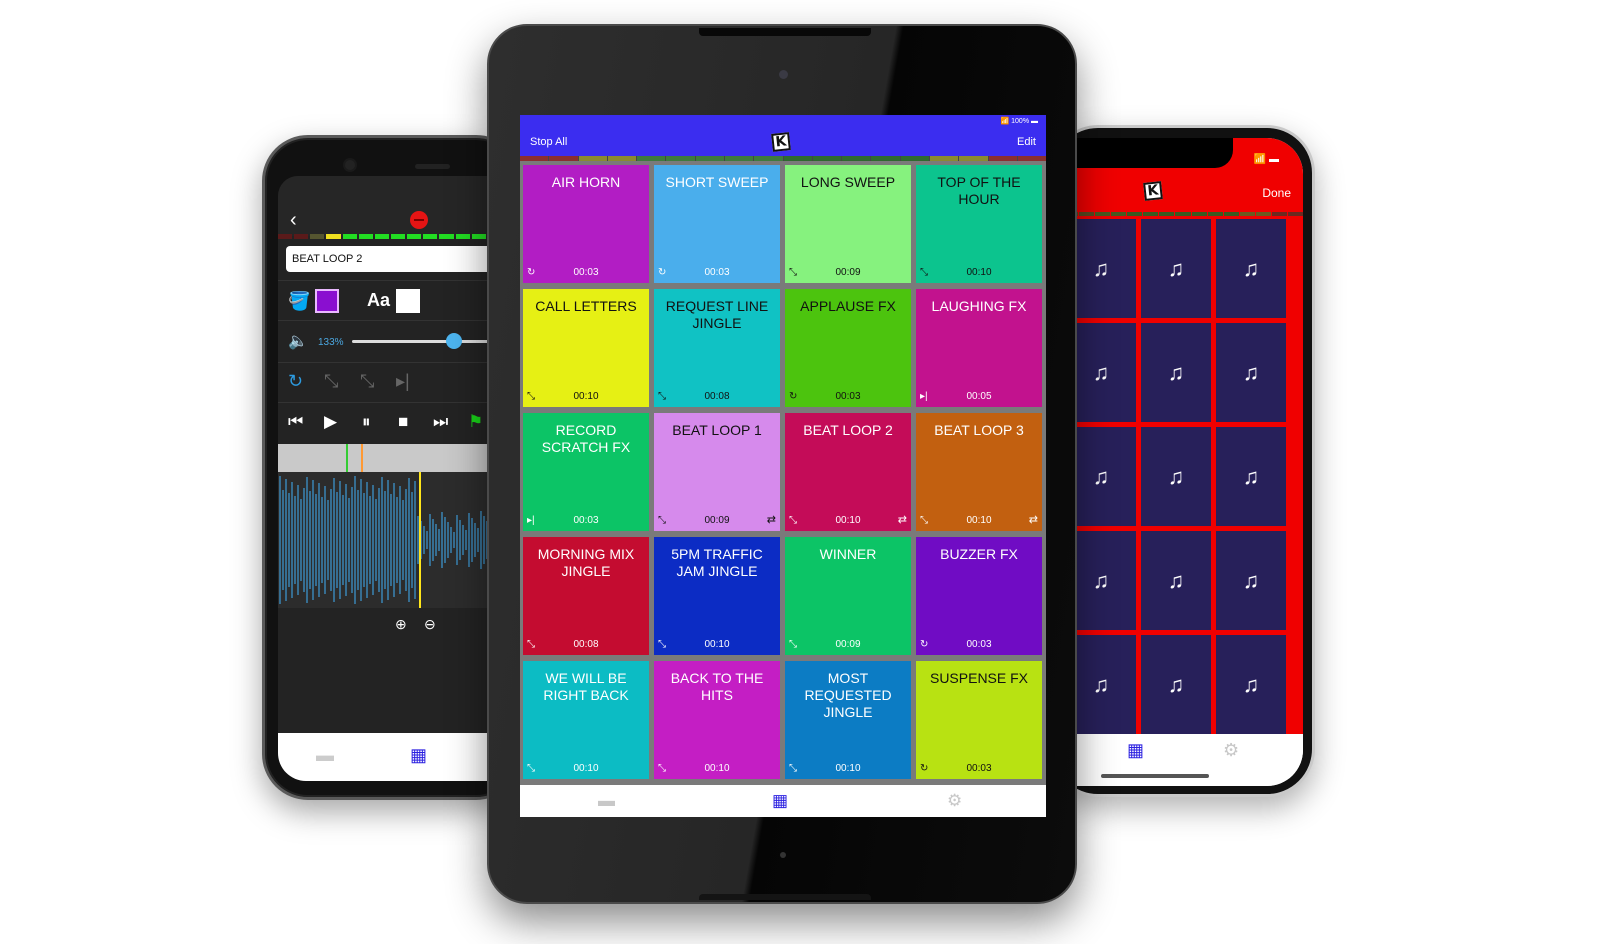 Image resolution: width=1600 pixels, height=944 pixels. What do you see at coordinates (979, 720) in the screenshot?
I see `sound-pad: SUSPENSE FX ↻ 00:03` at bounding box center [979, 720].